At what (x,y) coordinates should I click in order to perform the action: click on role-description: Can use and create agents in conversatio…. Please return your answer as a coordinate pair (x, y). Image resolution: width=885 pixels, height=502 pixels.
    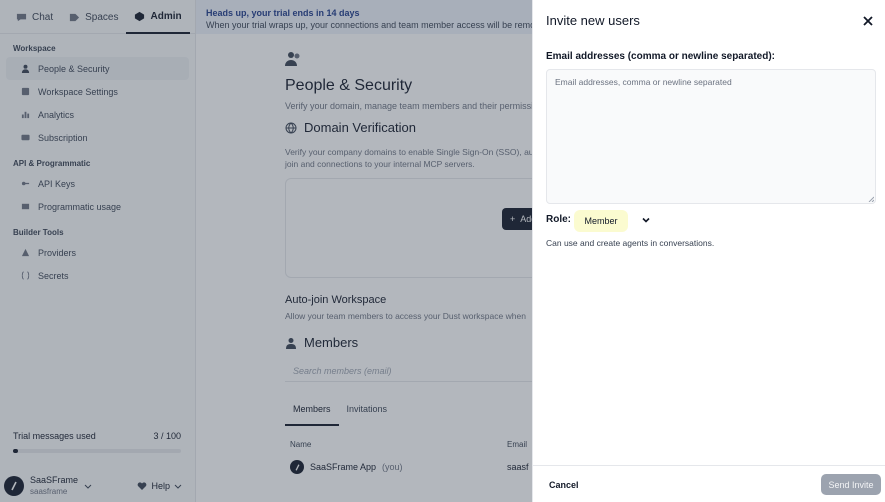
    Looking at the image, I should click on (630, 243).